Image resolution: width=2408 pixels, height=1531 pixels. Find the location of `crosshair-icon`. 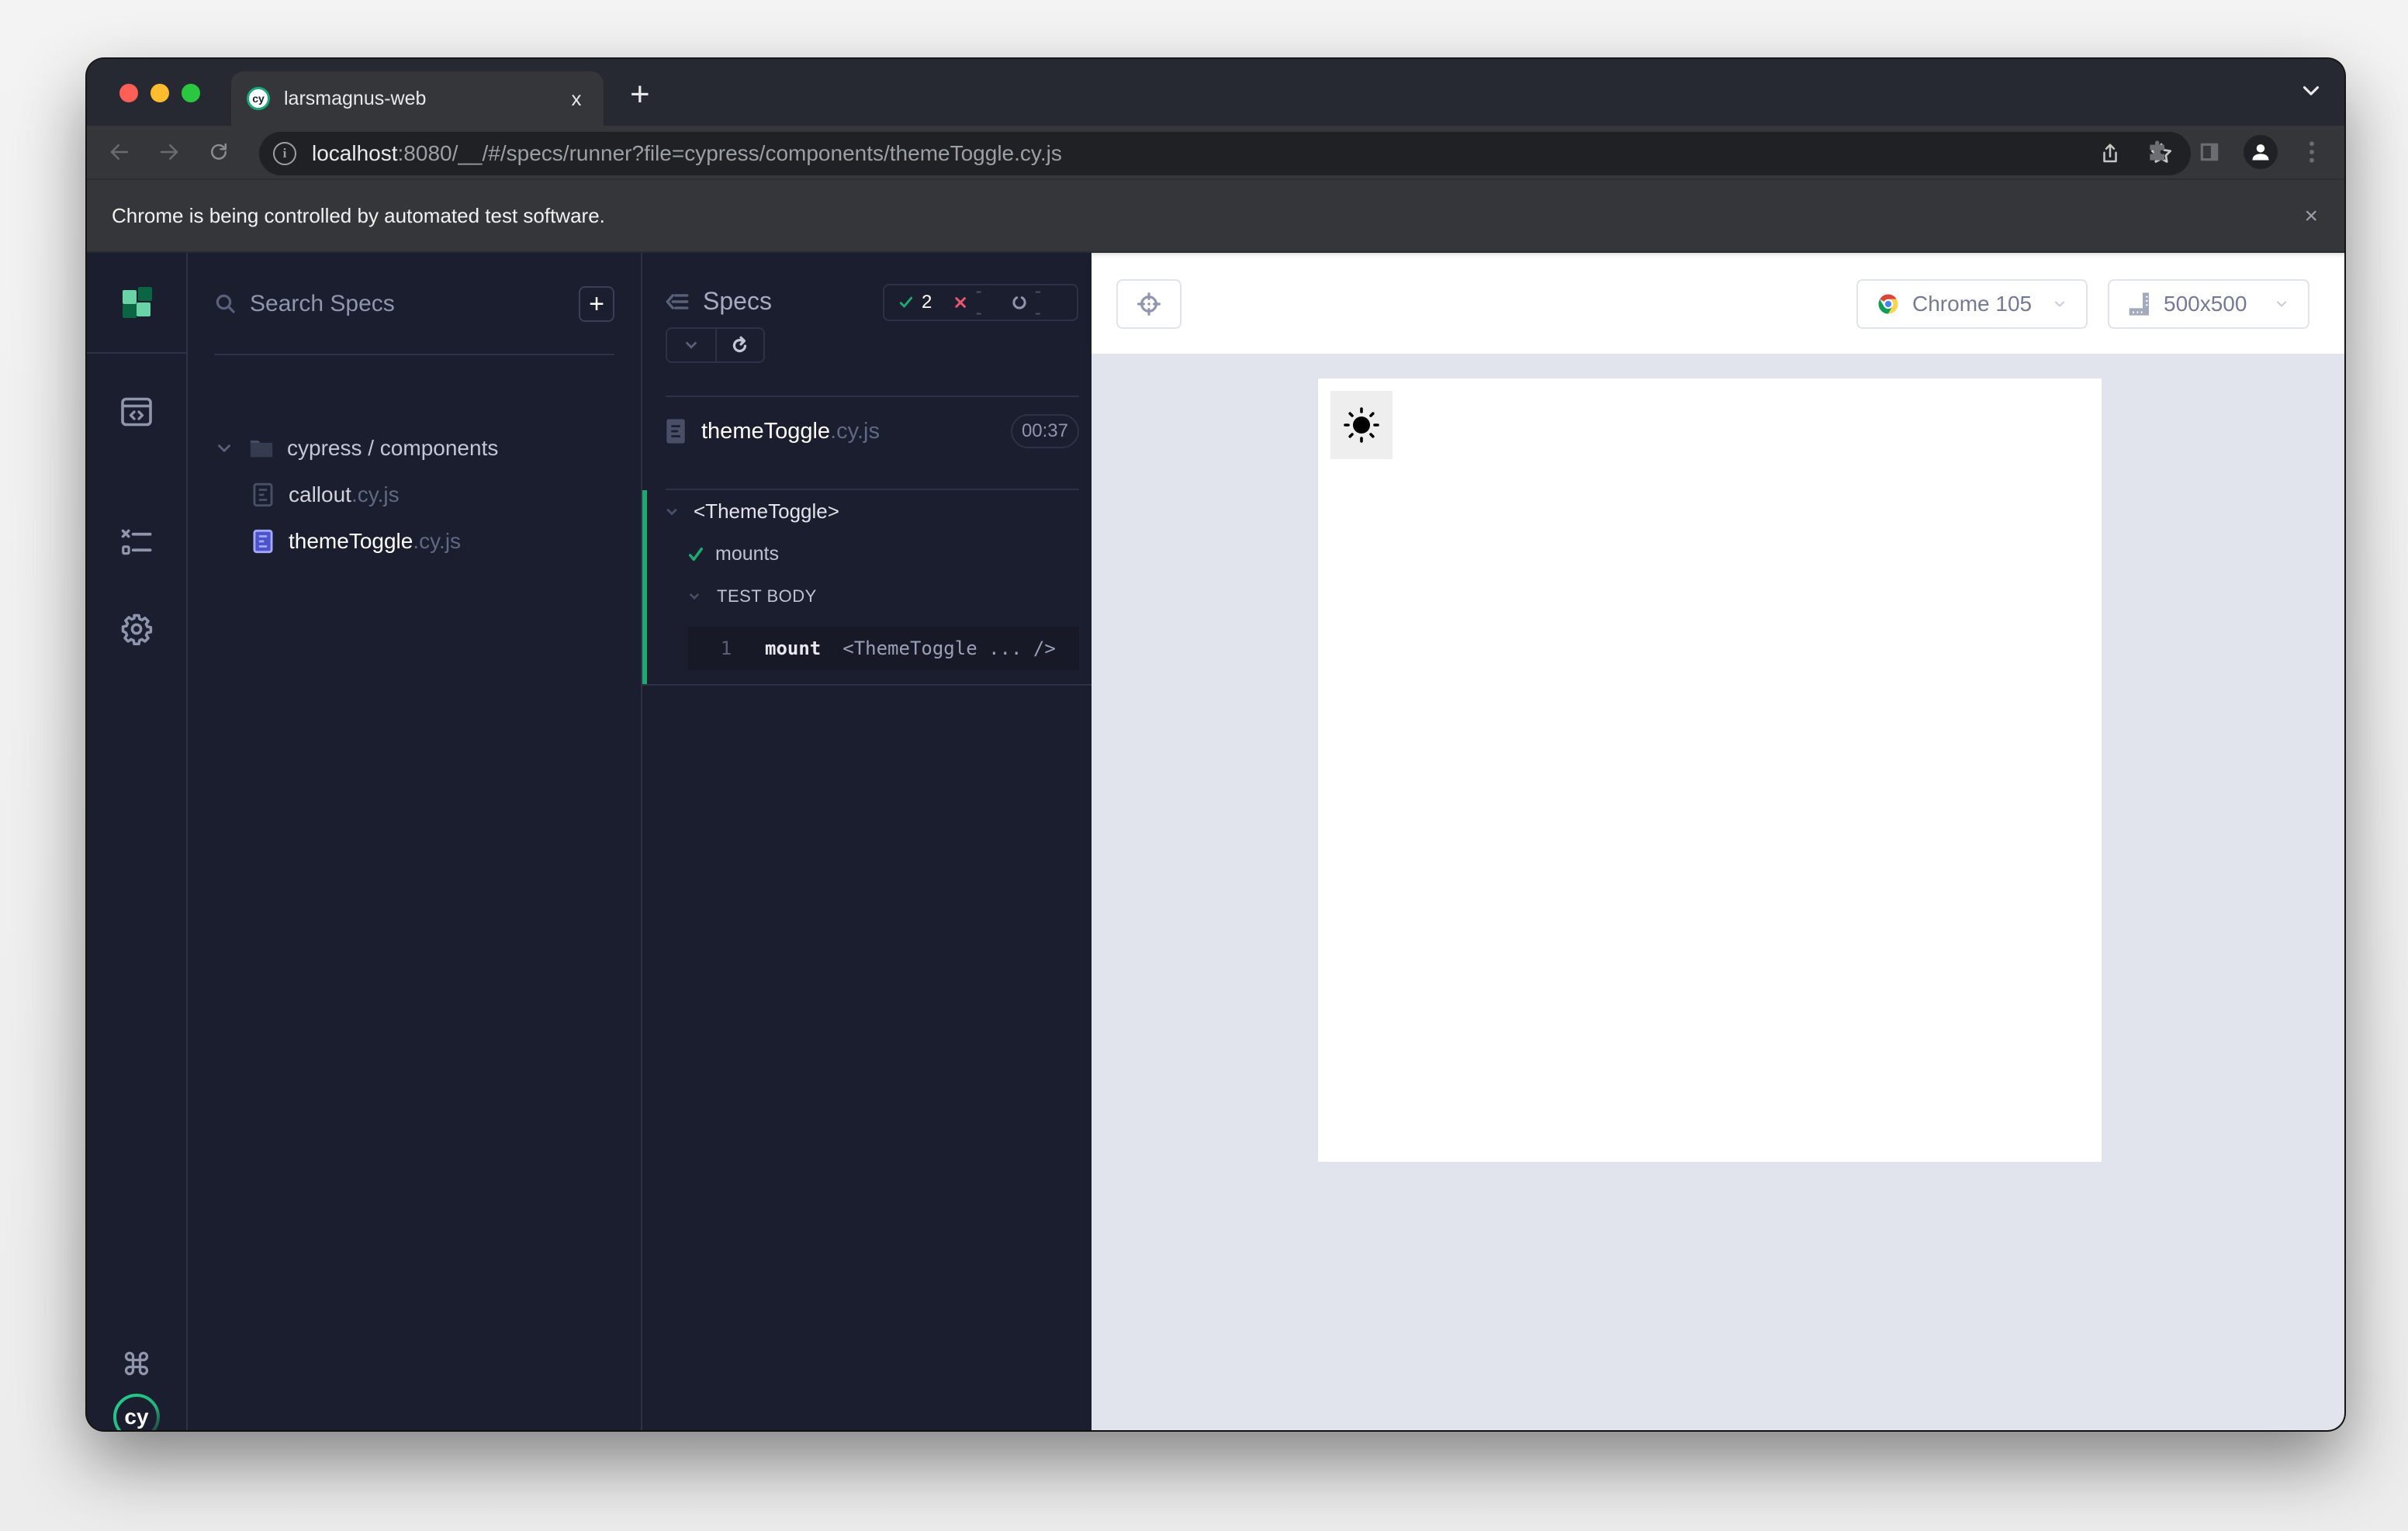

crosshair-icon is located at coordinates (1149, 304).